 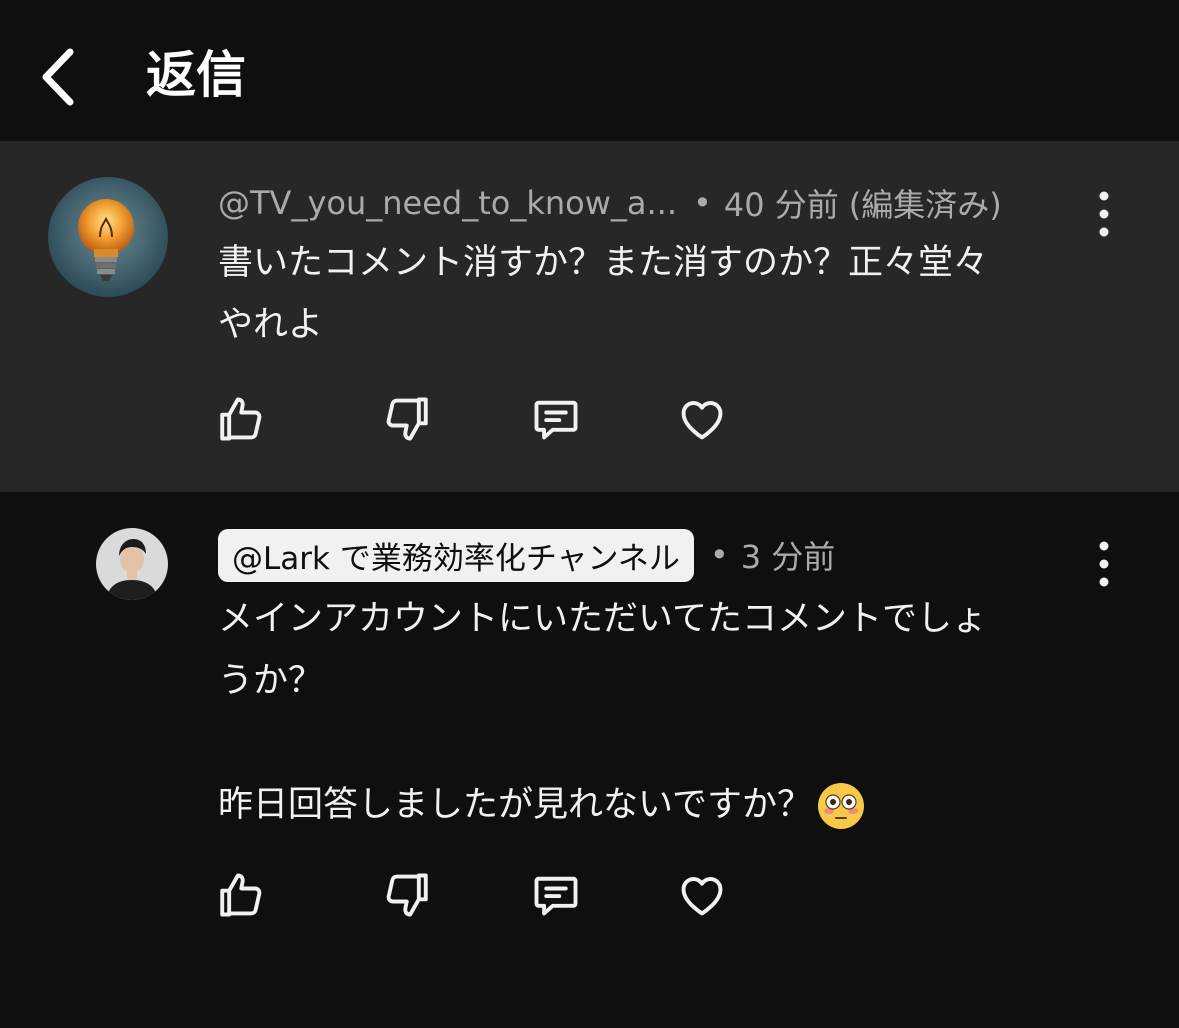 I want to click on comment-text: 書いたコメント消すか？また消すのか？正々堂々 やれよ, so click(x=603, y=294).